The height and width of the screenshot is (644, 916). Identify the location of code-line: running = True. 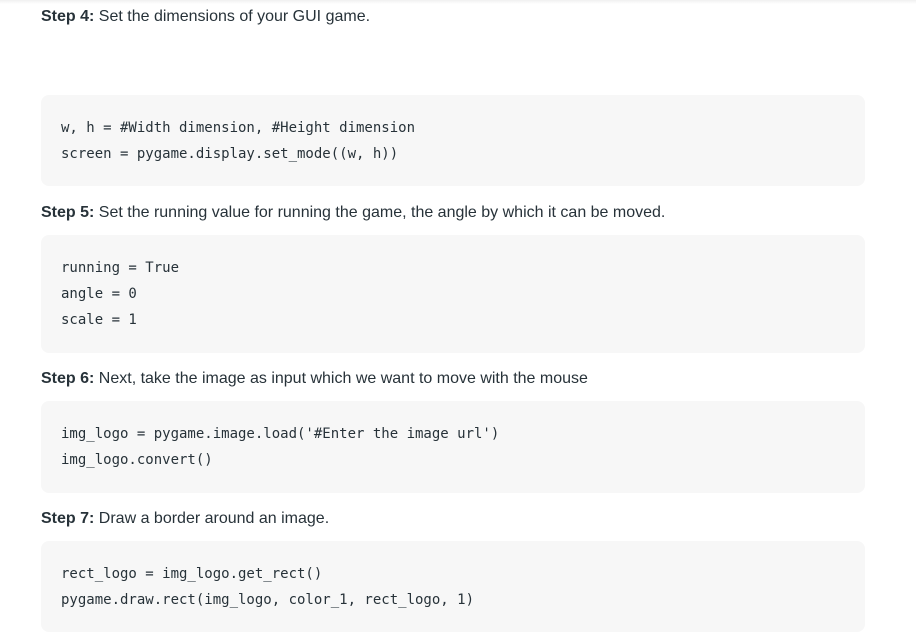
(120, 268).